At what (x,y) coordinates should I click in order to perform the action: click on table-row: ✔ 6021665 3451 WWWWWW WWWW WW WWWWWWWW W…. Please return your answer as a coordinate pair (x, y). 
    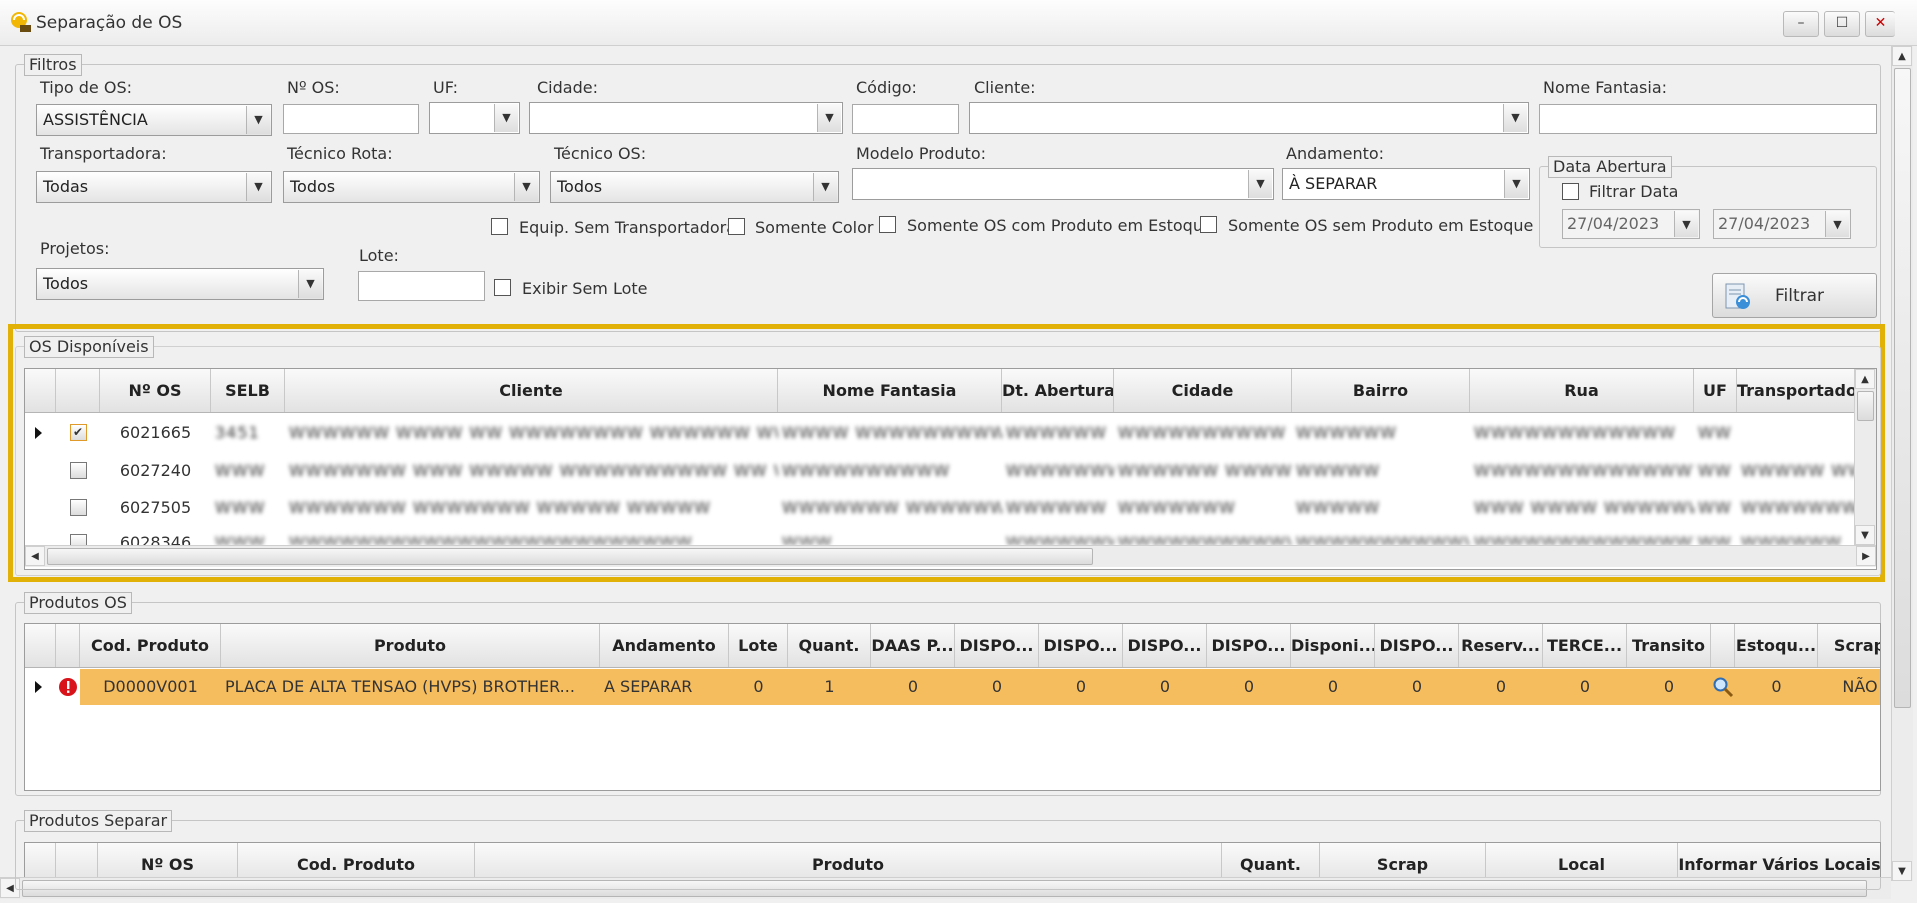
    Looking at the image, I should click on (941, 433).